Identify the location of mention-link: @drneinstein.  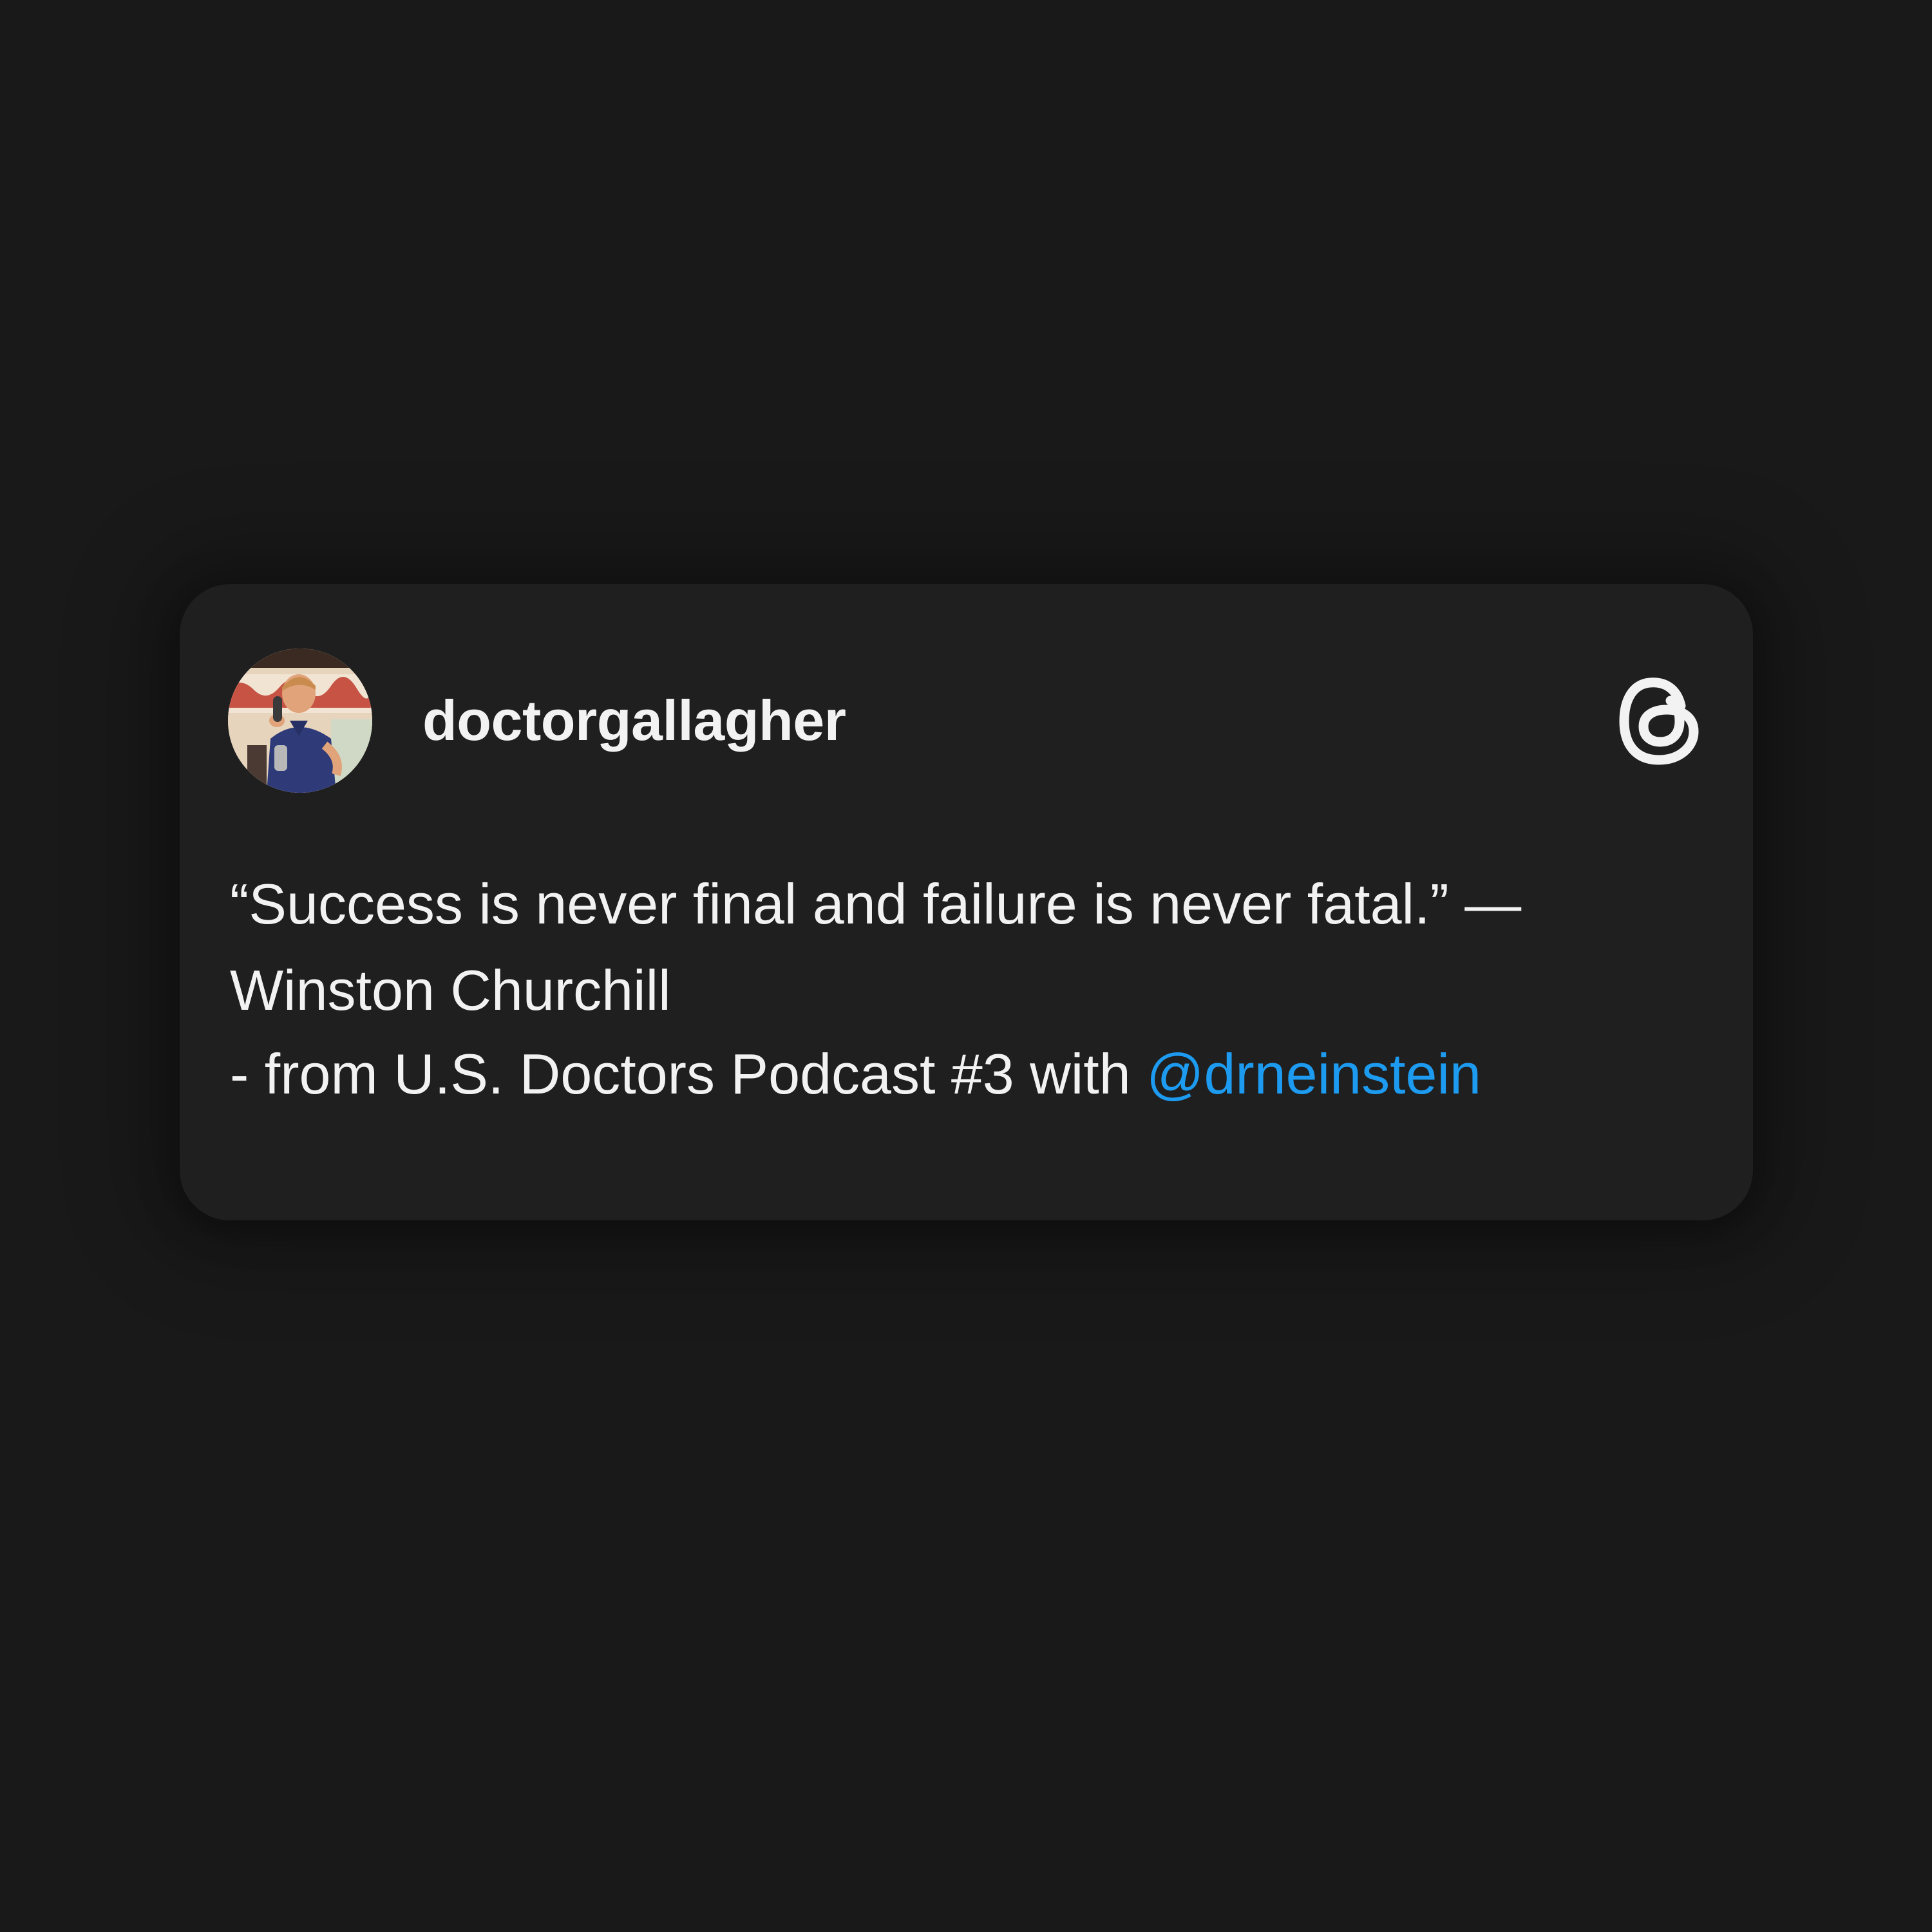
(1314, 1074).